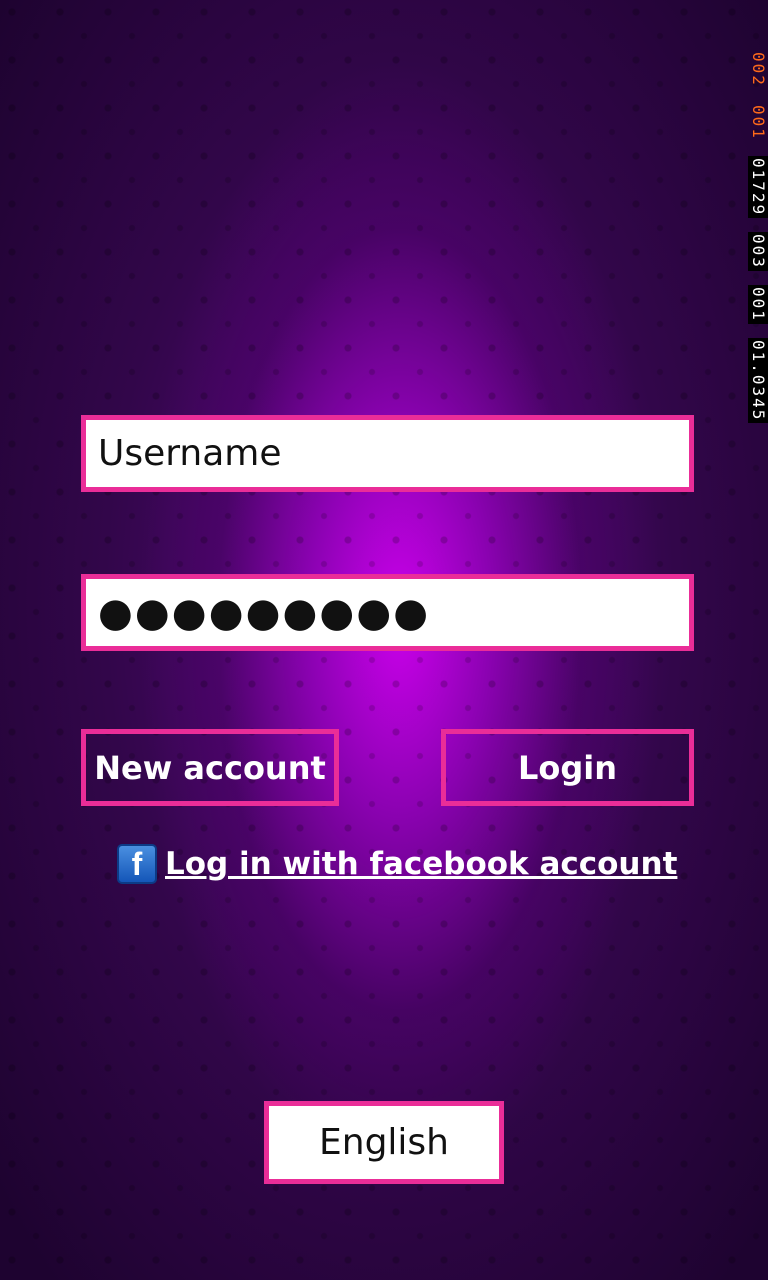 This screenshot has width=768, height=1280. I want to click on new-account-button: New account, so click(210, 767).